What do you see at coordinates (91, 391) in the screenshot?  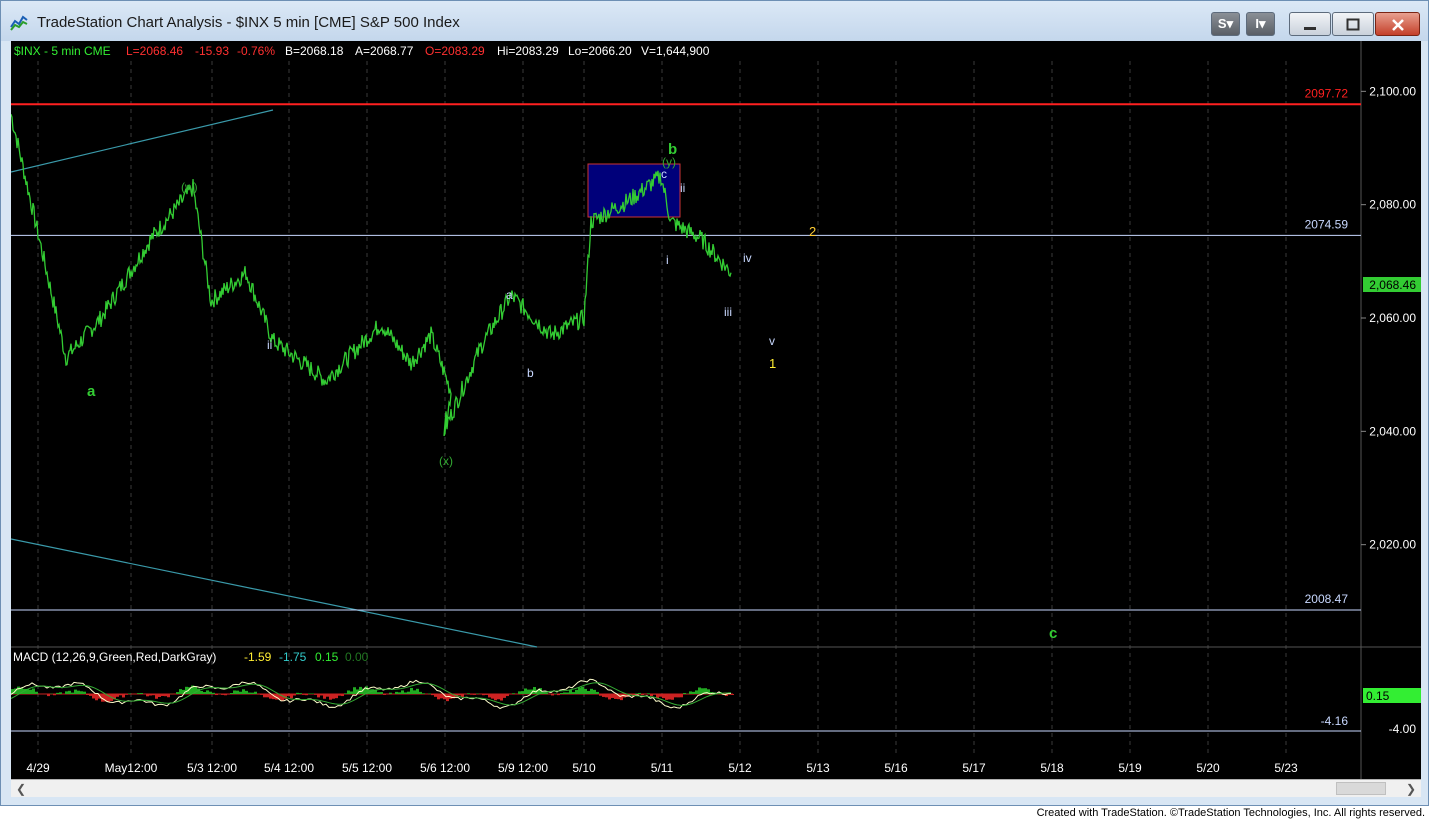 I see `wave-label-a-major: a` at bounding box center [91, 391].